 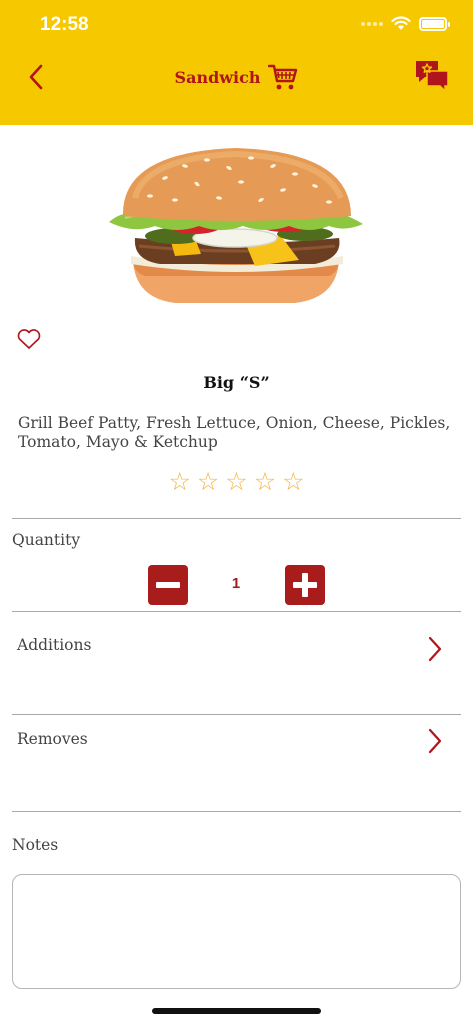 What do you see at coordinates (35, 845) in the screenshot?
I see `notes-label: Notes` at bounding box center [35, 845].